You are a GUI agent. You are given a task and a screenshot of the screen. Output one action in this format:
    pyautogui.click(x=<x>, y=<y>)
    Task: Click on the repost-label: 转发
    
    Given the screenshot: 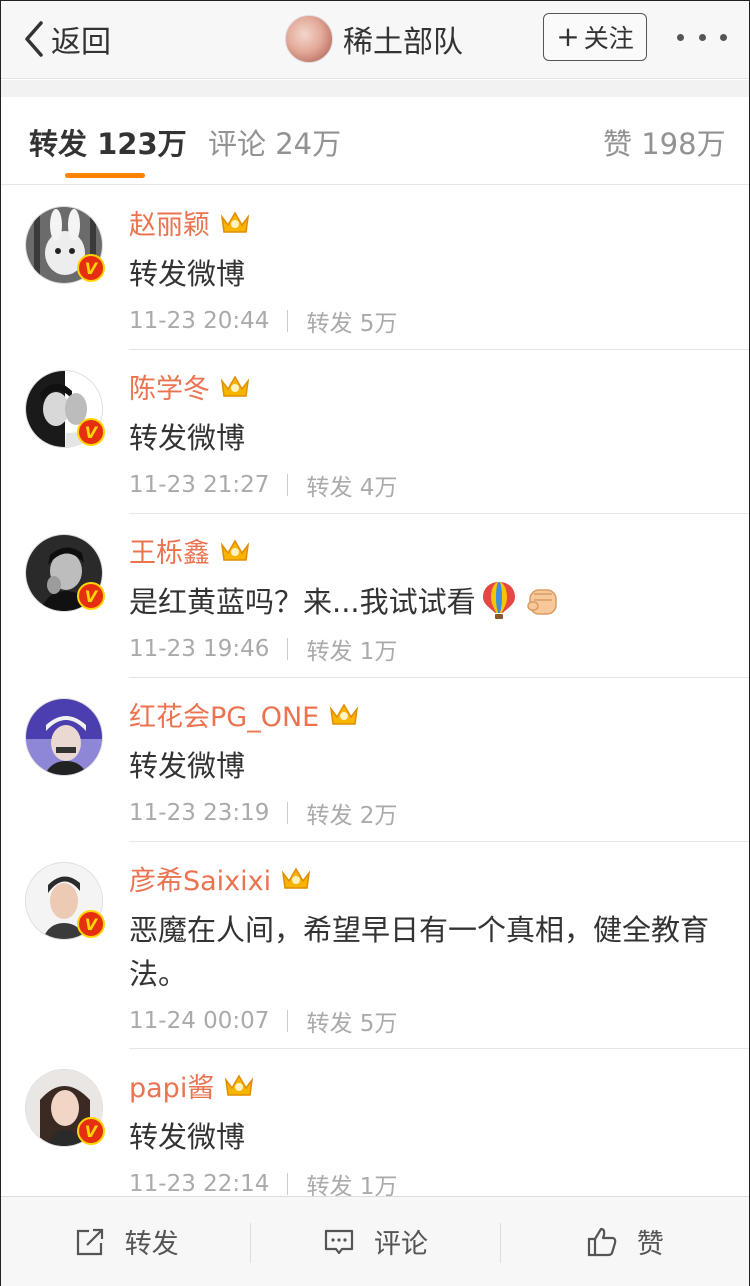 What is the action you would take?
    pyautogui.click(x=151, y=1244)
    